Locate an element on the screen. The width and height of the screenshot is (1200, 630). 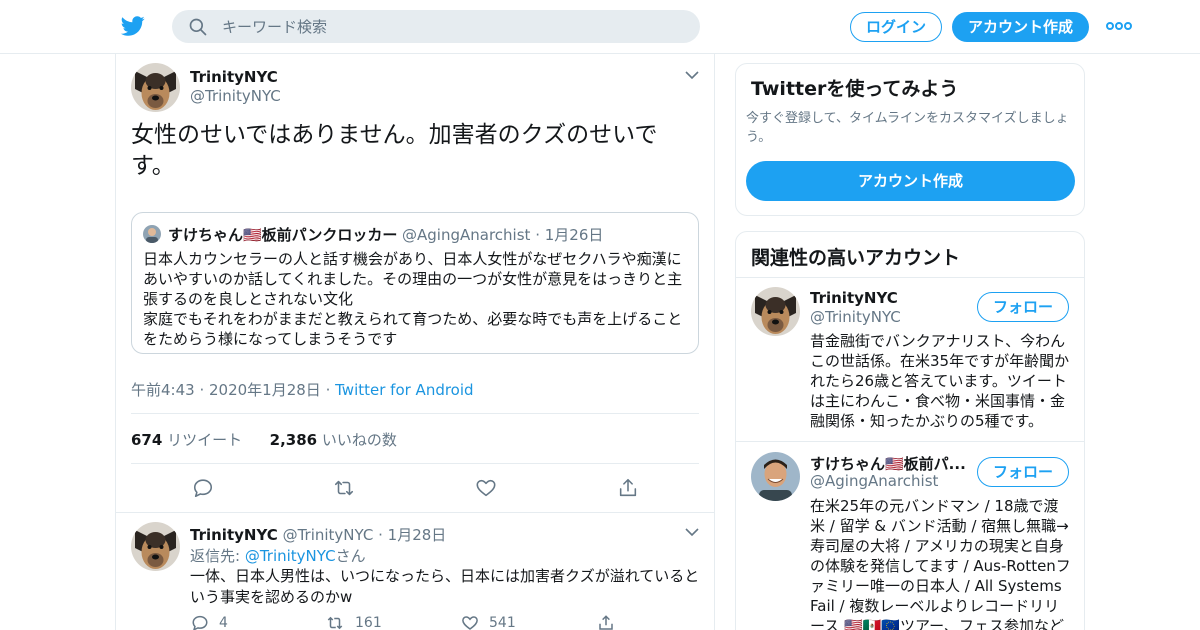
author-avatar is located at coordinates (155, 87).